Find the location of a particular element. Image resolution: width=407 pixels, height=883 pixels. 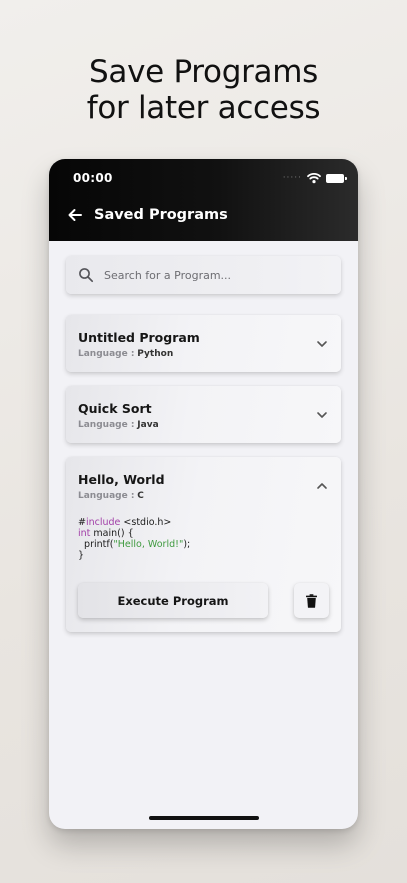

promo-headline-line-2: for later access is located at coordinates (203, 108).